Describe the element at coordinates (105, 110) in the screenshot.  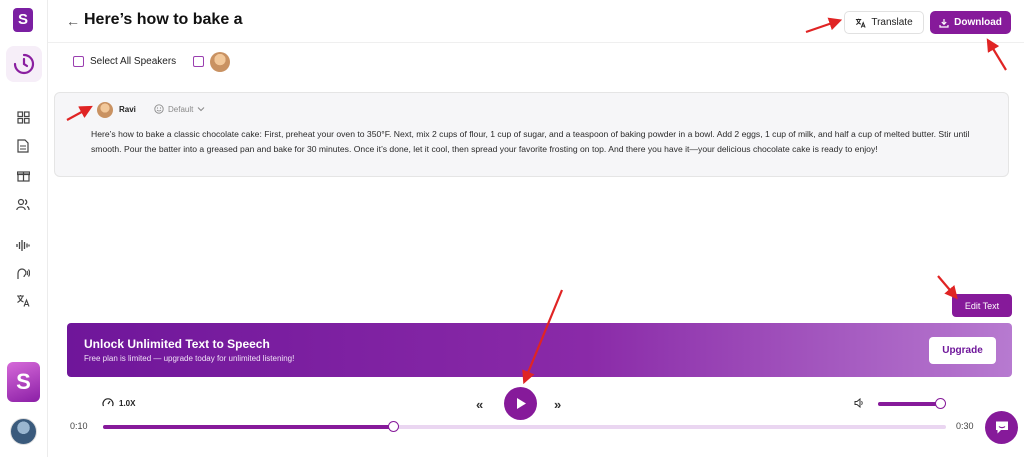
I see `card-speaker-avatar` at that location.